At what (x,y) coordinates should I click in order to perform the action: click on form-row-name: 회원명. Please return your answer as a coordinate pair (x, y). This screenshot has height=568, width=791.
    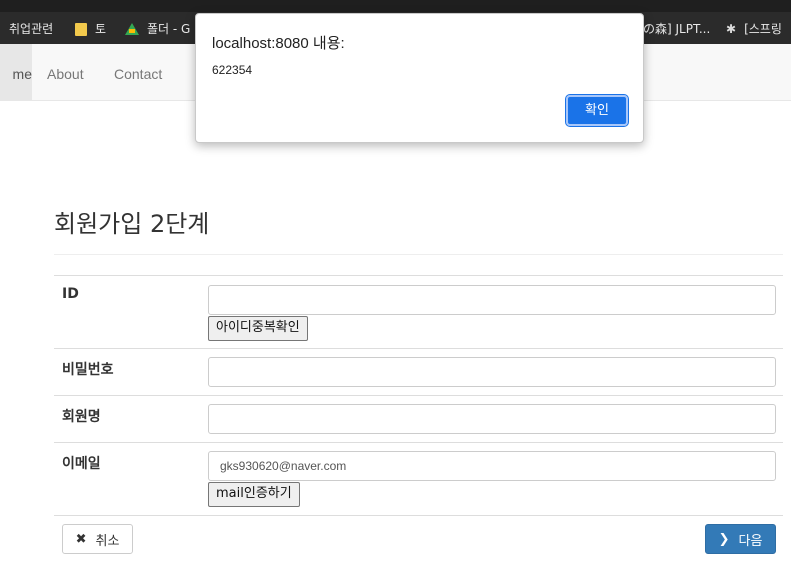
    Looking at the image, I should click on (418, 418).